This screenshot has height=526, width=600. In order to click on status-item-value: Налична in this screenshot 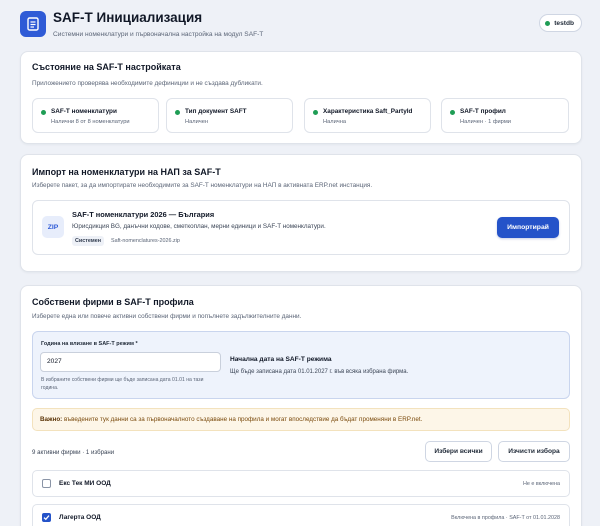, I will do `click(335, 122)`.